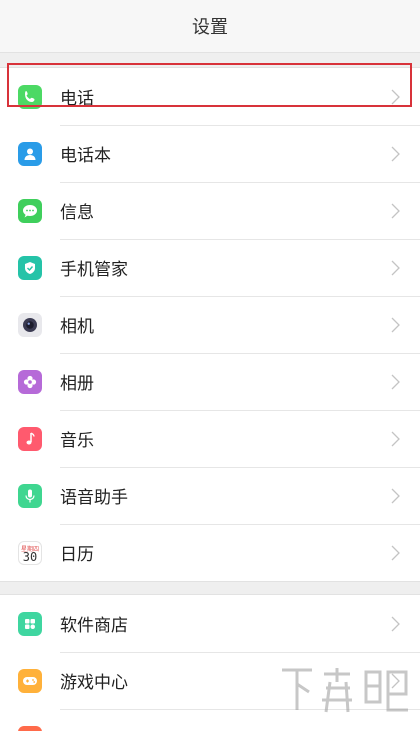 This screenshot has width=420, height=731. I want to click on settings-item-label: 语音助手, so click(94, 498).